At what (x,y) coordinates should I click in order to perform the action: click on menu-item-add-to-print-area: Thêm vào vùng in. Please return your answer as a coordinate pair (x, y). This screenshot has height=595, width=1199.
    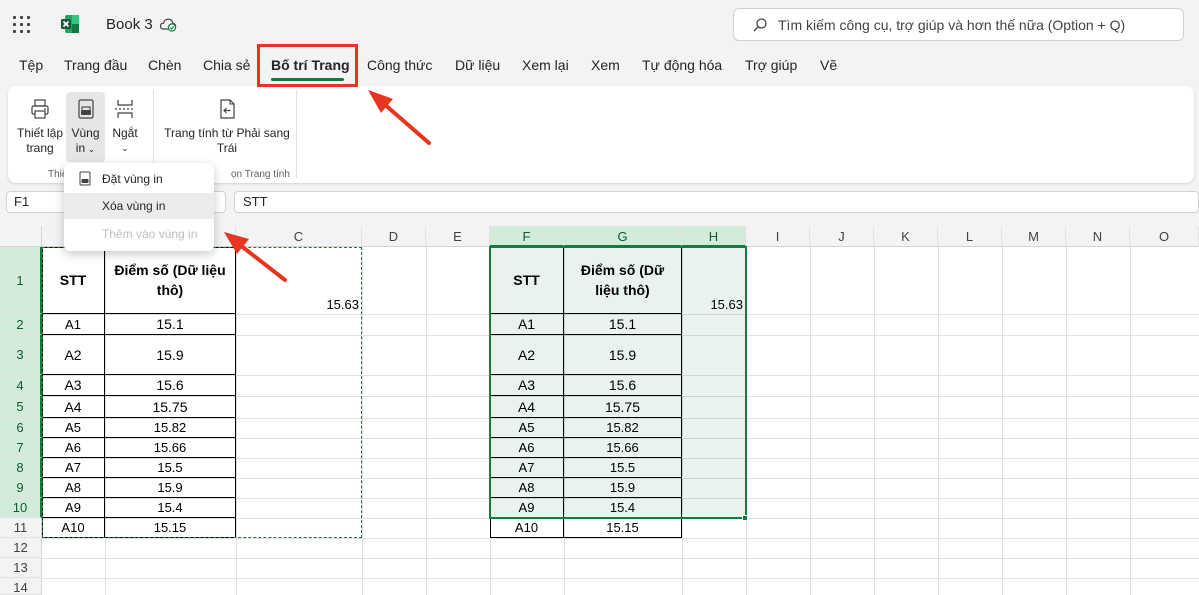
    Looking at the image, I should click on (139, 234).